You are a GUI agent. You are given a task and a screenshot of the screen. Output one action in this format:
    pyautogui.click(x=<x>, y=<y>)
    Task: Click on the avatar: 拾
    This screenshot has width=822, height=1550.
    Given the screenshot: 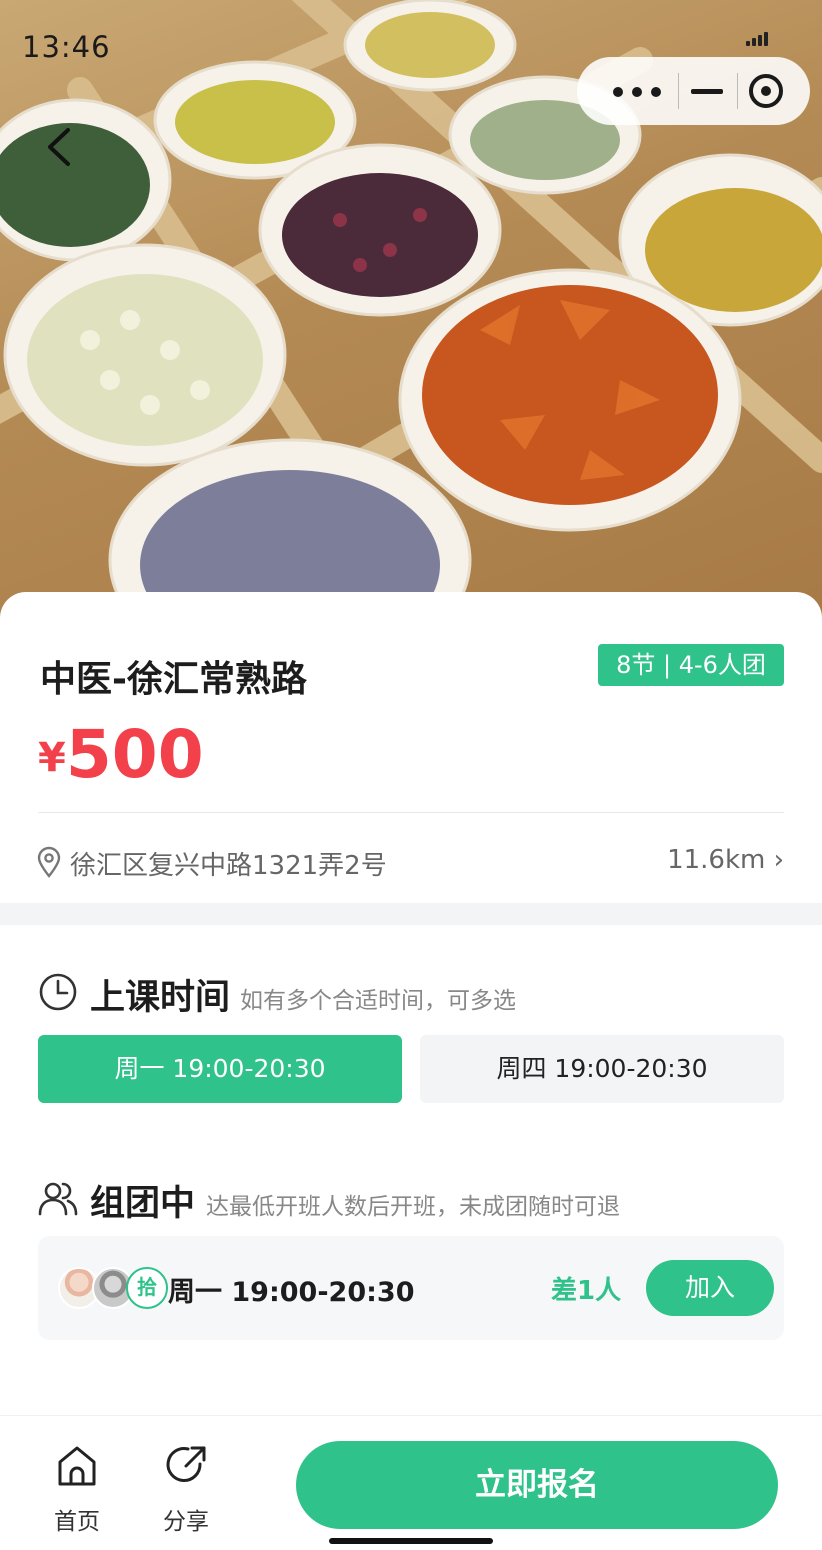 What is the action you would take?
    pyautogui.click(x=147, y=1288)
    